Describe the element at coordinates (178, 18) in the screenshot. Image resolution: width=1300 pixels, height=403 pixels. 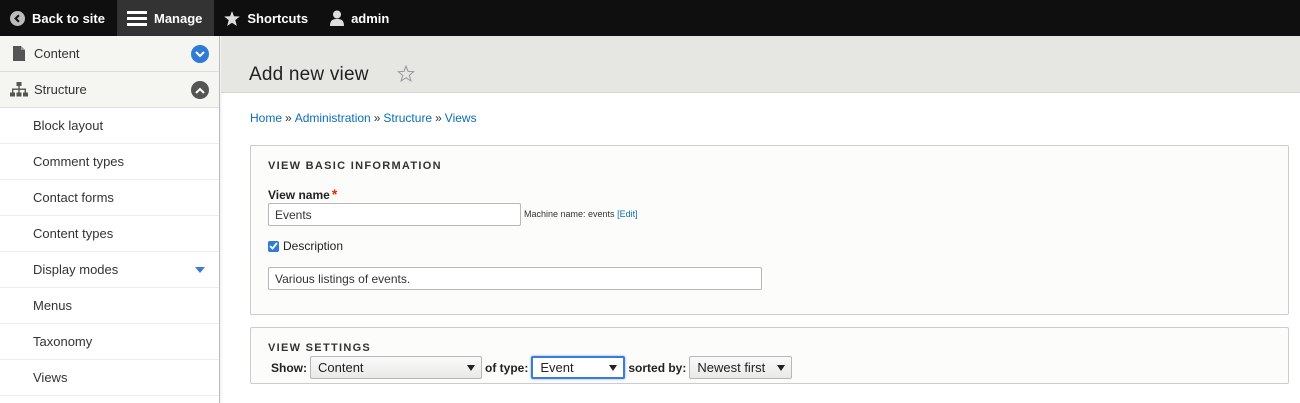
I see `manage-label: Manage` at that location.